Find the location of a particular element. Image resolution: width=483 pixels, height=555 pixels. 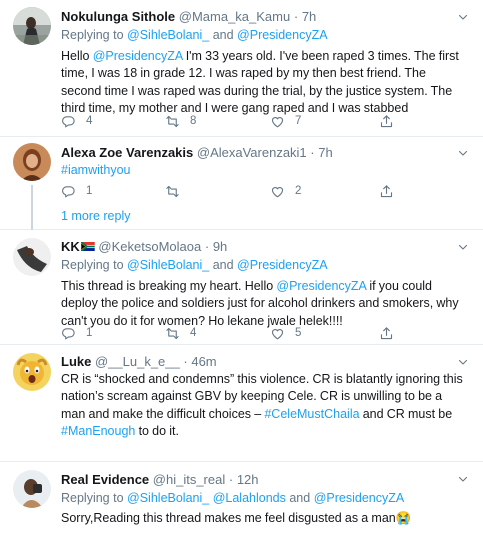

like-count: 2 is located at coordinates (298, 191).